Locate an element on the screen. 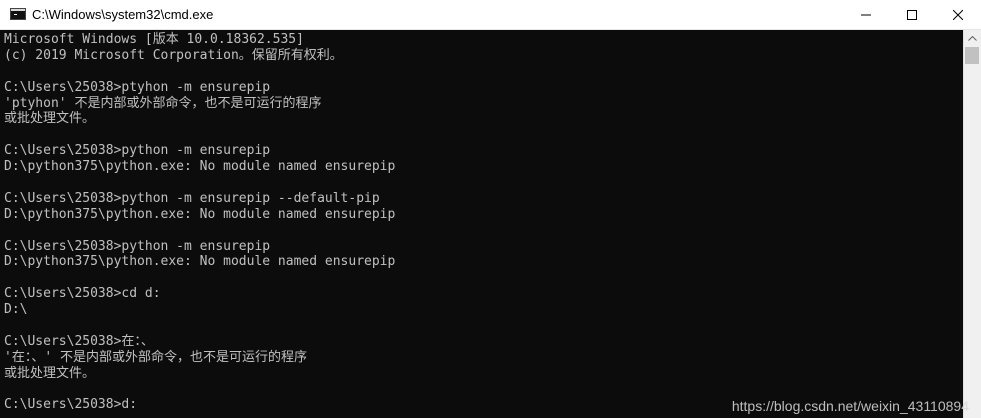 This screenshot has width=981, height=418. console-line: C:\Users\25038>d: is located at coordinates (71, 405).